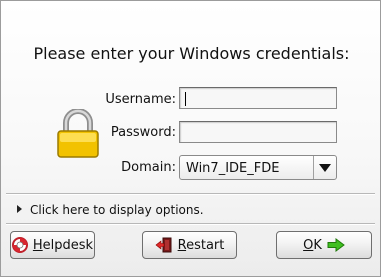 The image size is (381, 277). I want to click on expand-triangle-icon, so click(19, 209).